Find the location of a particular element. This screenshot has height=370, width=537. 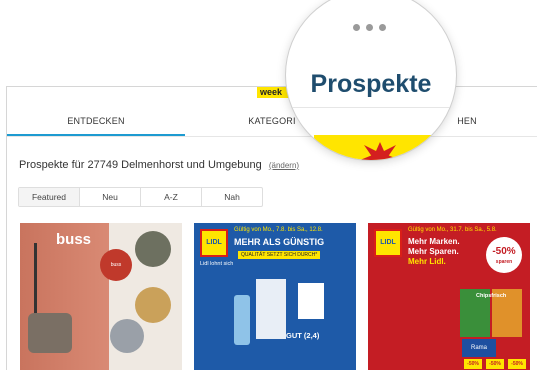

filter-segmented-control: Featured Neu A-Z Nah is located at coordinates (140, 197).